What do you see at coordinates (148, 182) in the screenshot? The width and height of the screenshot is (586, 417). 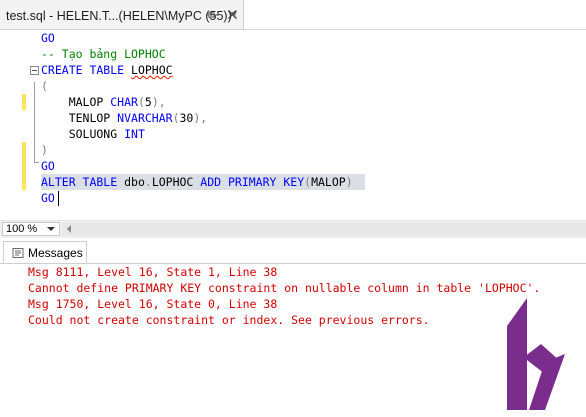 I see `code-token: .` at bounding box center [148, 182].